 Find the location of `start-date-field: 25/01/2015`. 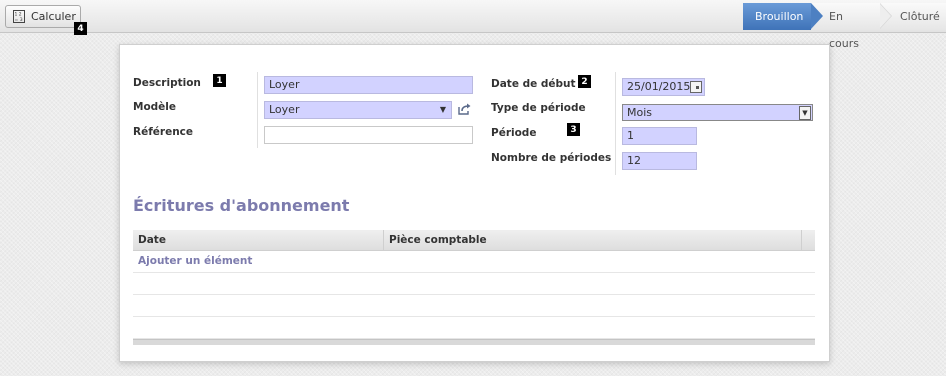

start-date-field: 25/01/2015 is located at coordinates (663, 87).